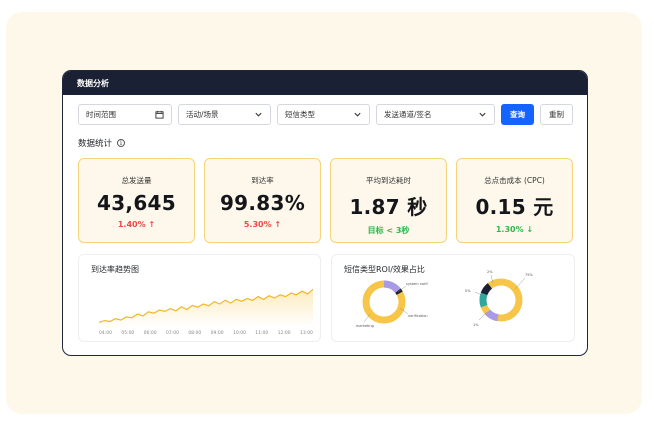  Describe the element at coordinates (499, 298) in the screenshot. I see `donut-chart-right: 2% 5% 1% 75%` at that location.